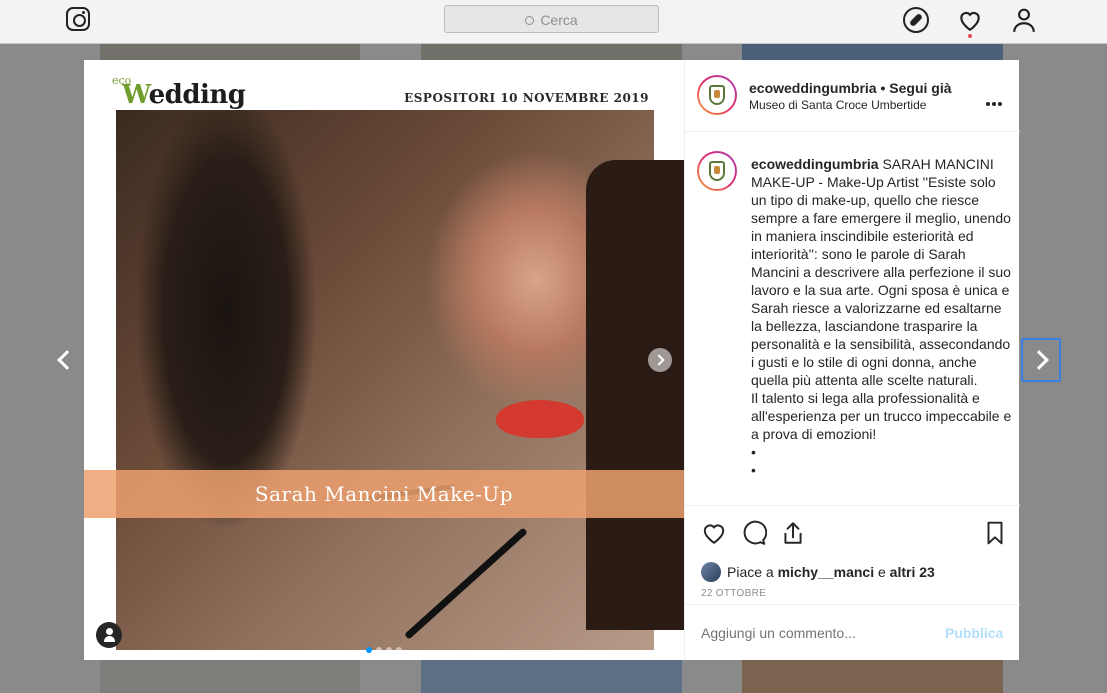 Image resolution: width=1107 pixels, height=693 pixels. Describe the element at coordinates (793, 533) in the screenshot. I see `share-icon` at that location.